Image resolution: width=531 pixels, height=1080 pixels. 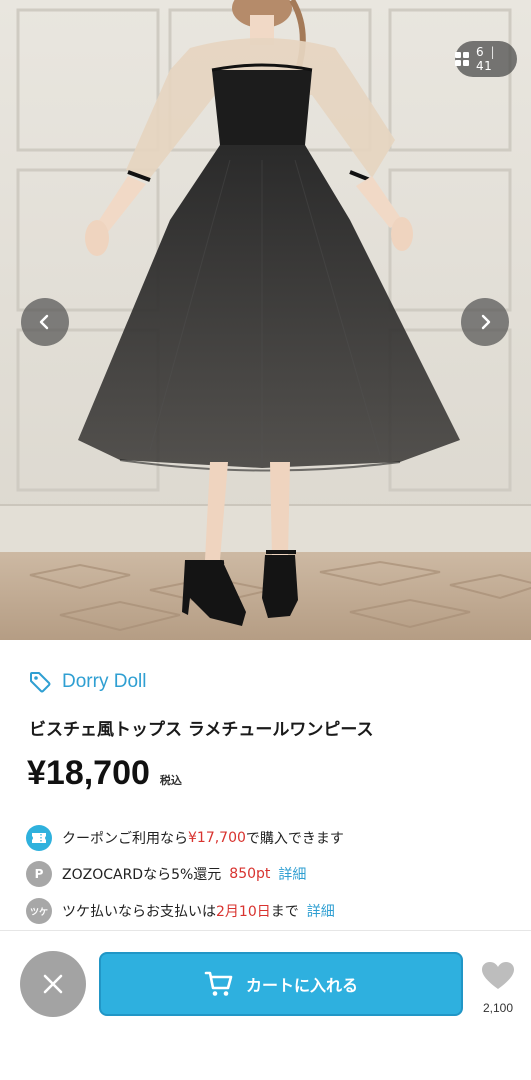 I want to click on zozocard-points: 850pt, so click(x=250, y=874).